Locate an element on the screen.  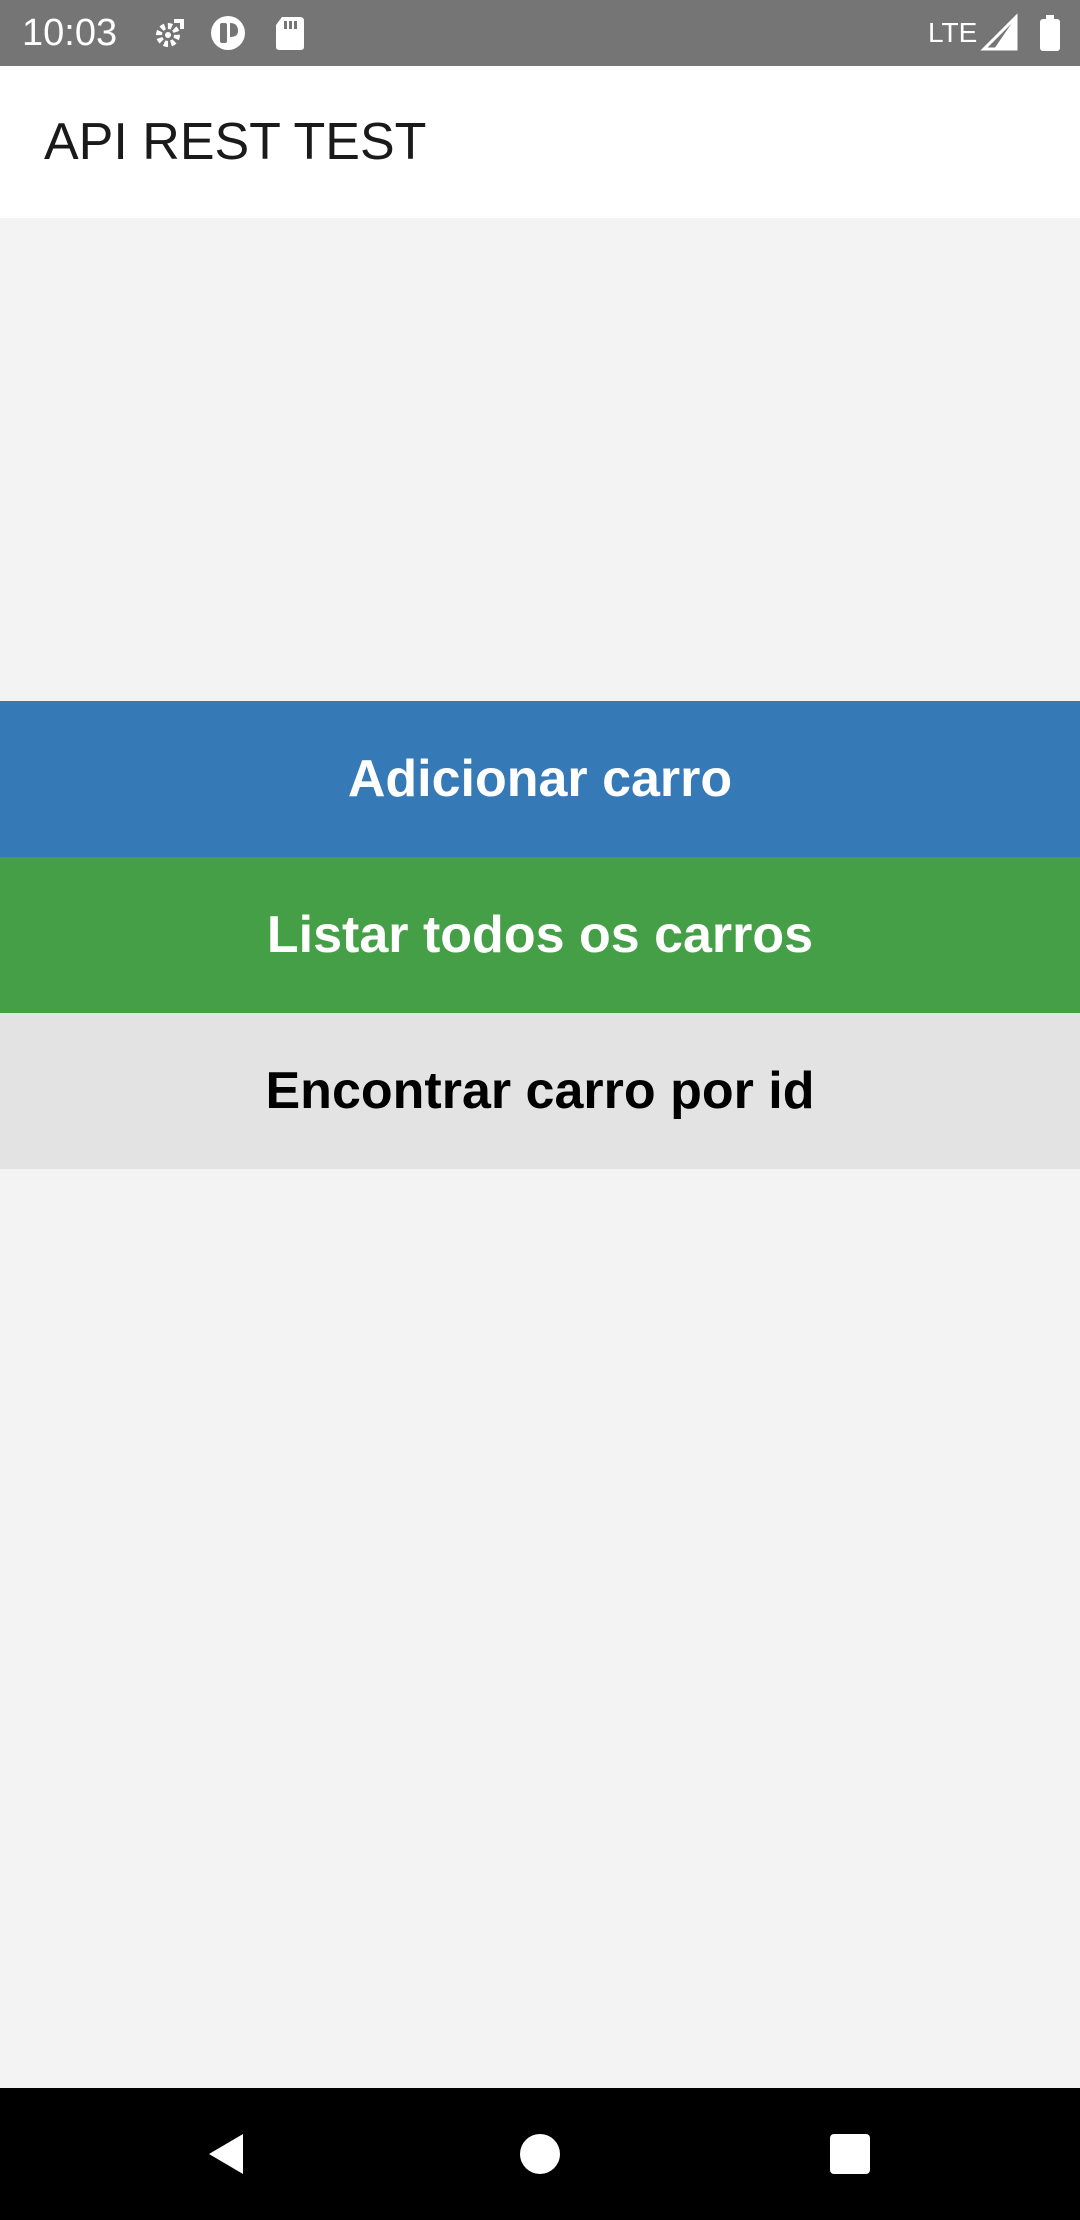
sd-card-icon is located at coordinates (290, 33).